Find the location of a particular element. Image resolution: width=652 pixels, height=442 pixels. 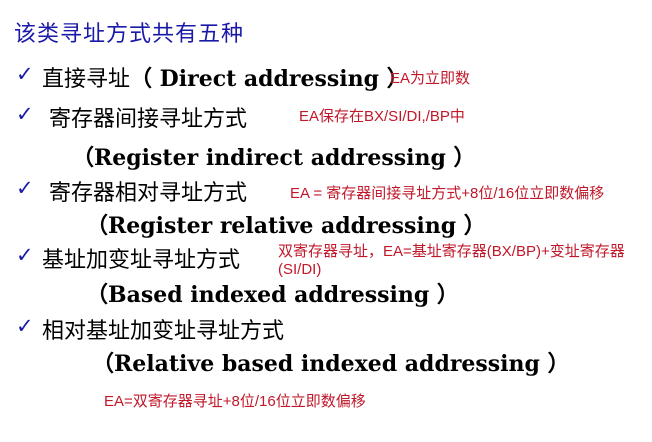

item-4-note: 双寄存器寻址，EA=基址寄存器(BX/BP)+变址寄存器(SI/DI) is located at coordinates (451, 260).